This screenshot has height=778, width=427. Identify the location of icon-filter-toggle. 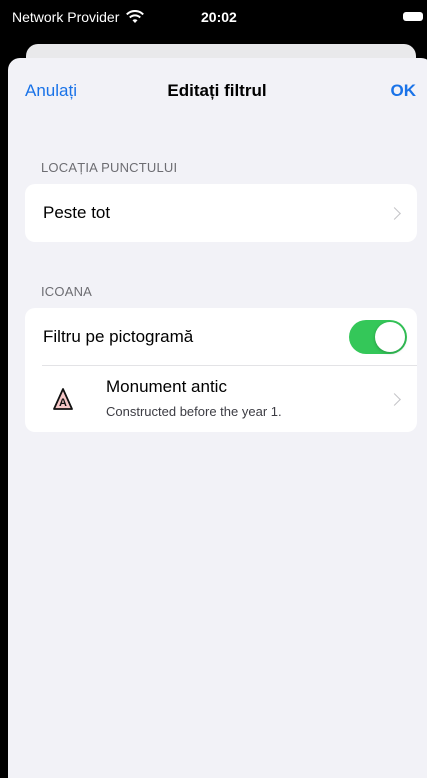
(378, 337).